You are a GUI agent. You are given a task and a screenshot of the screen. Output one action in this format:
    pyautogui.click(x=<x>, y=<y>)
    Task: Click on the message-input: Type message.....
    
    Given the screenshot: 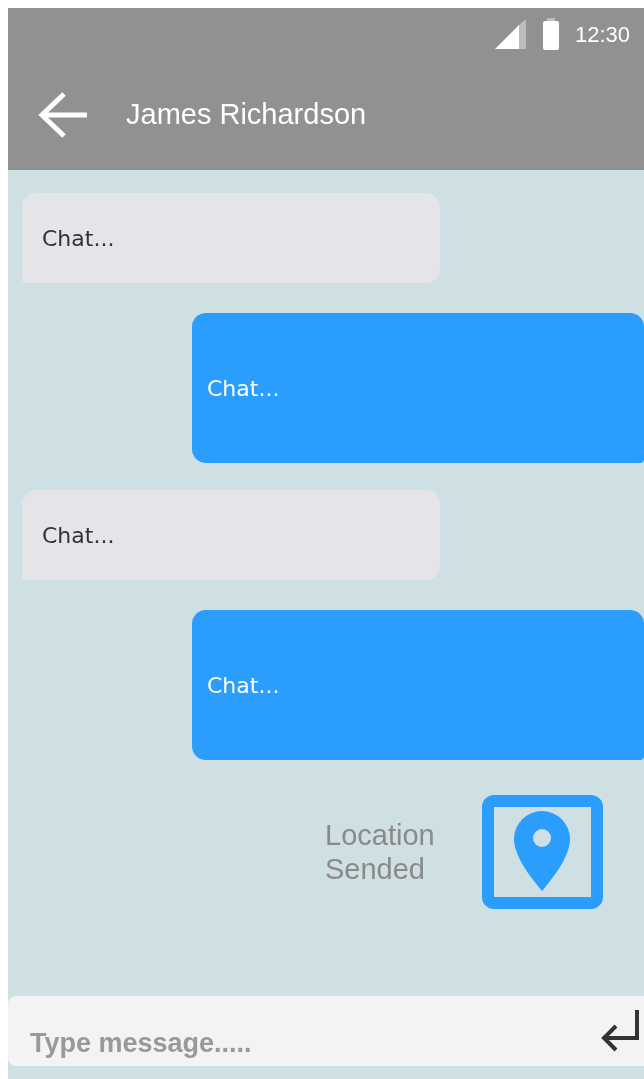 What is the action you would take?
    pyautogui.click(x=326, y=1031)
    